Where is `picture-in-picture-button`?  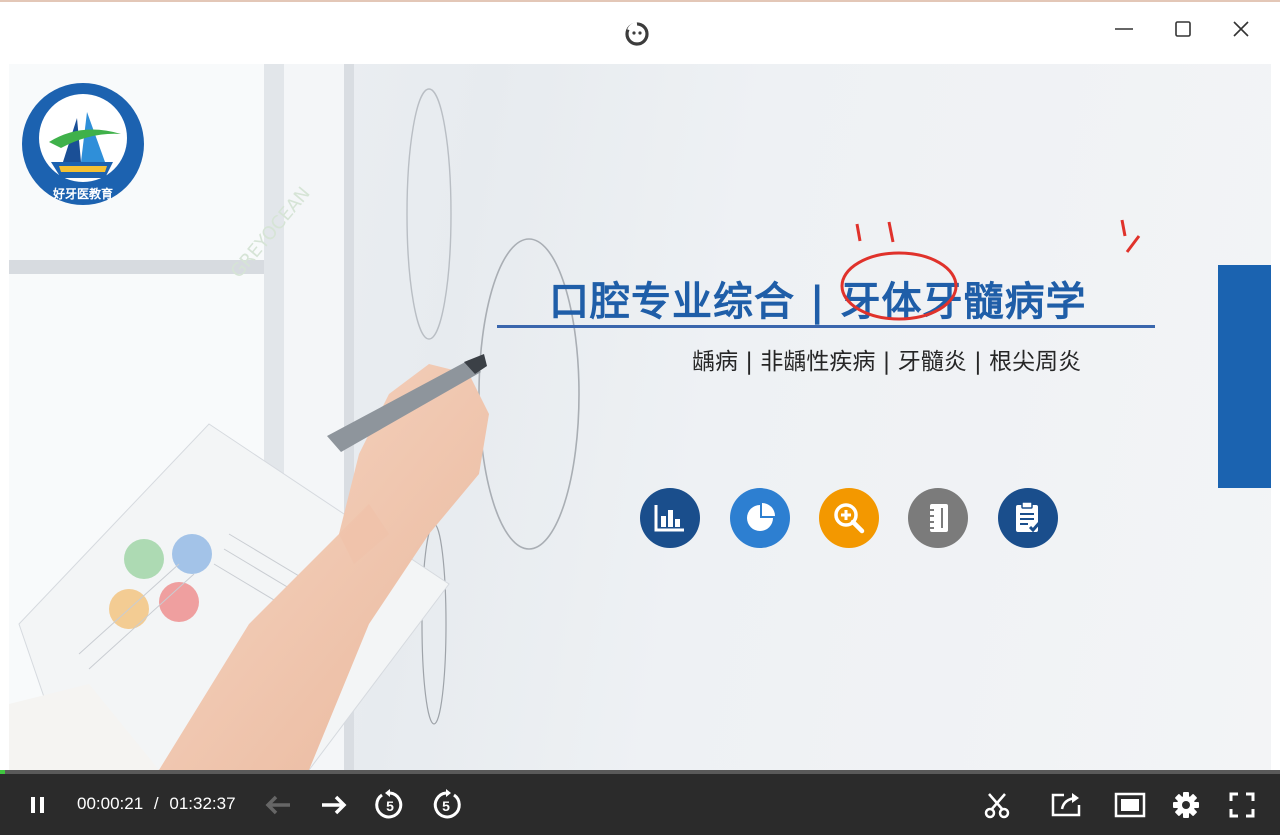 picture-in-picture-button is located at coordinates (1130, 805).